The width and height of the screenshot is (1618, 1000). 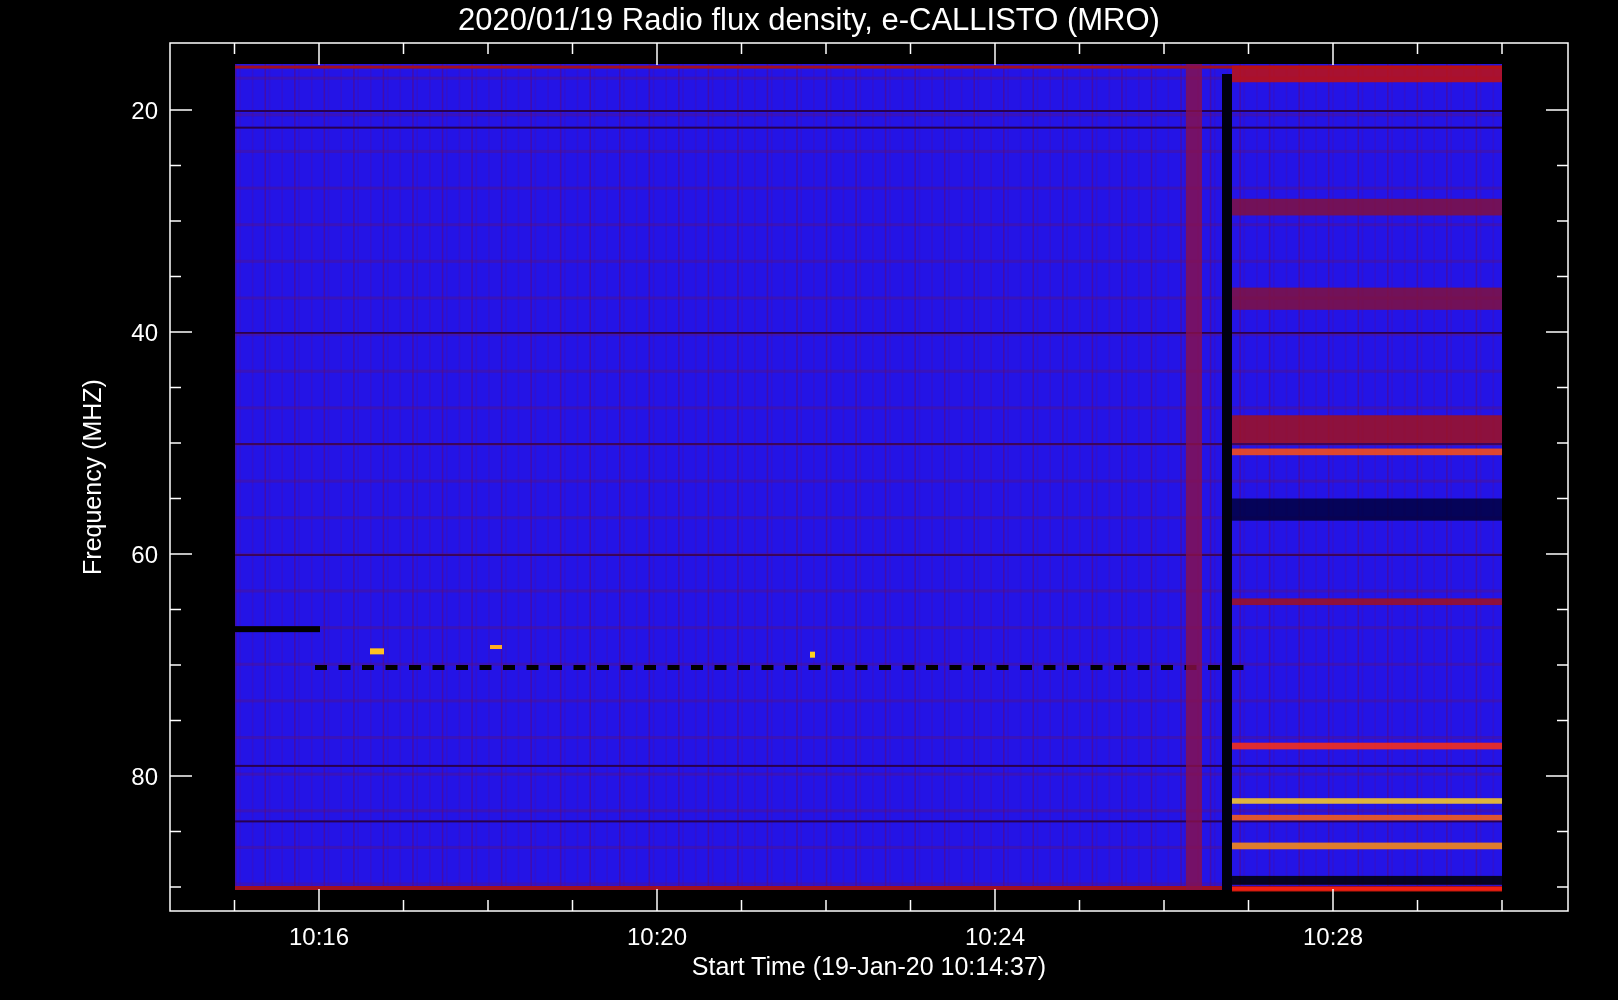 I want to click on x-tick-label: 10:24, so click(x=995, y=936).